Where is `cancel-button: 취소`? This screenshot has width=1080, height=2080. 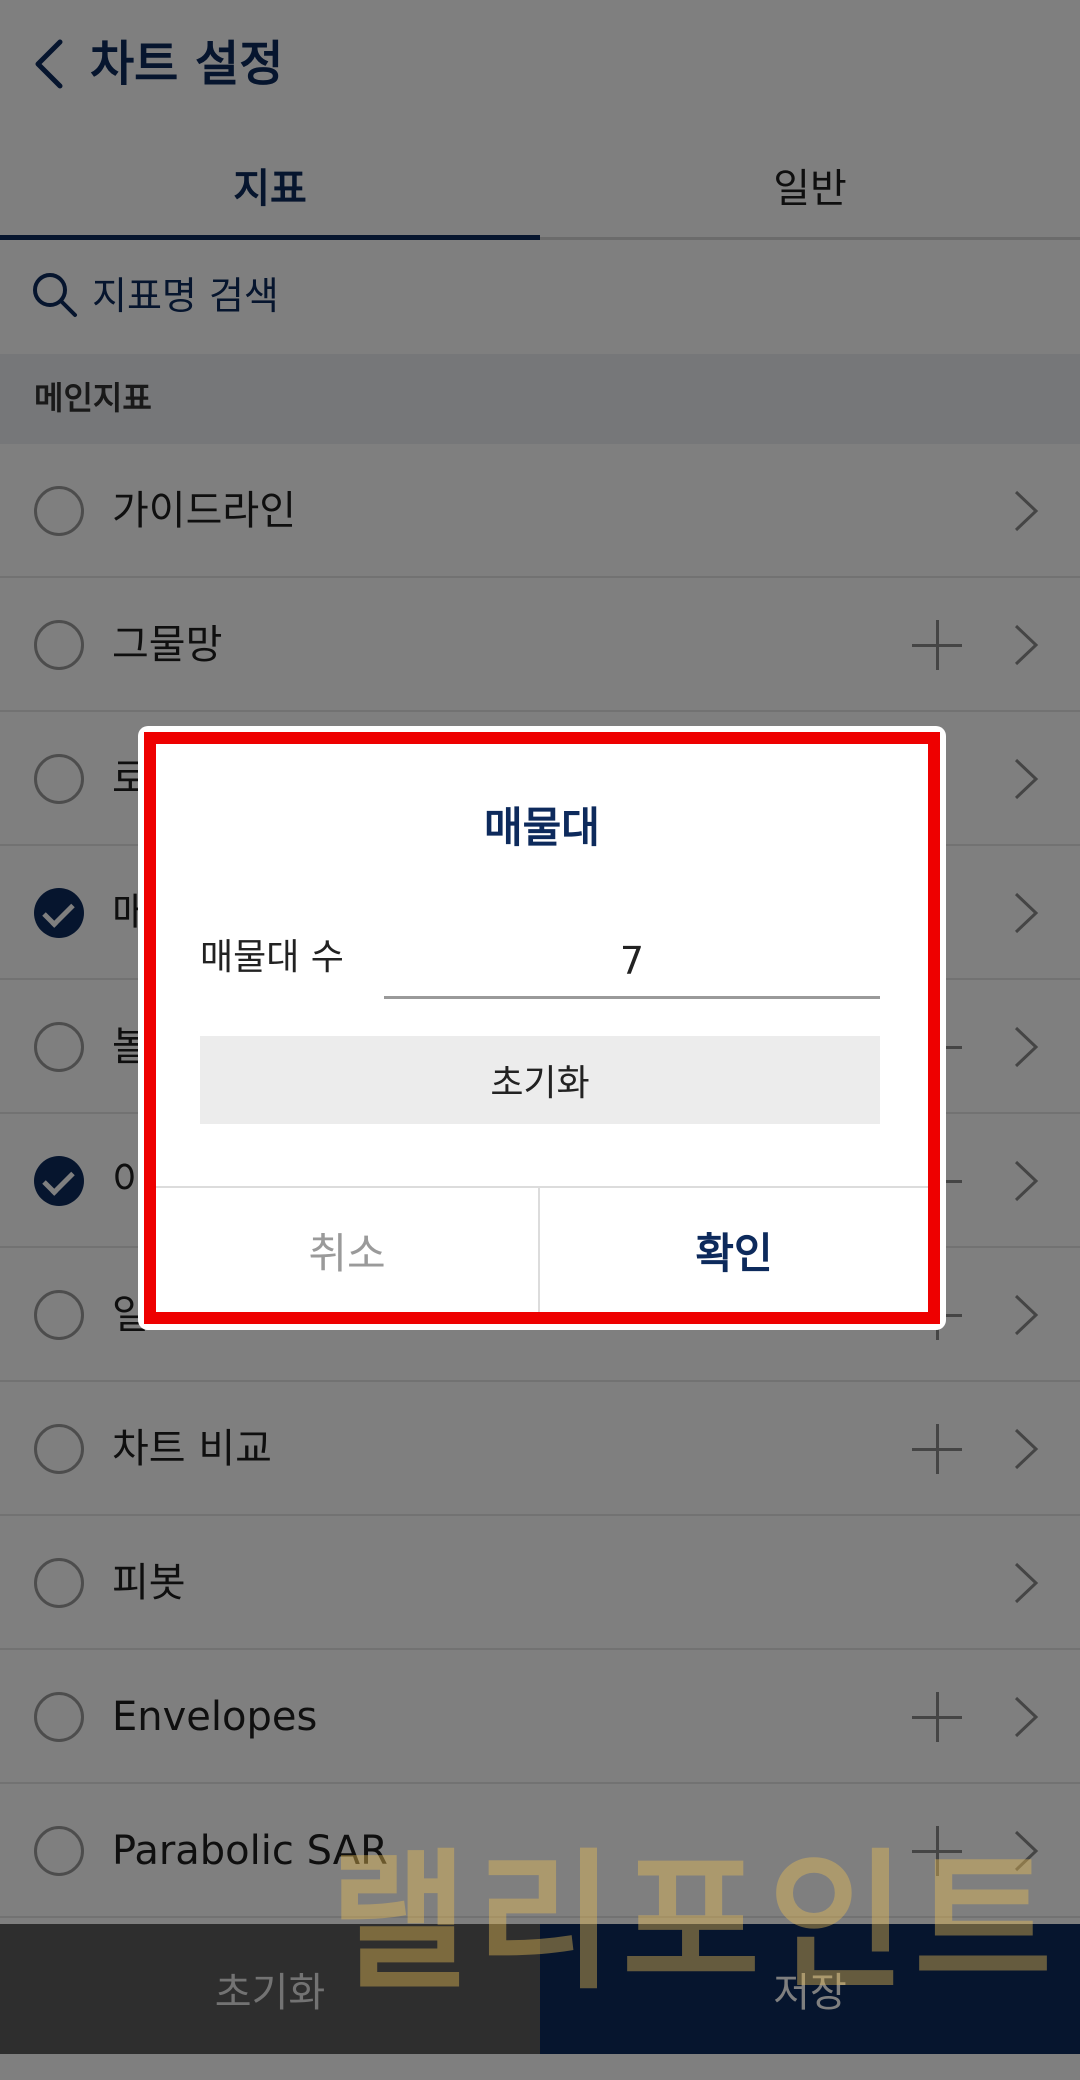
cancel-button: 취소 is located at coordinates (347, 1250).